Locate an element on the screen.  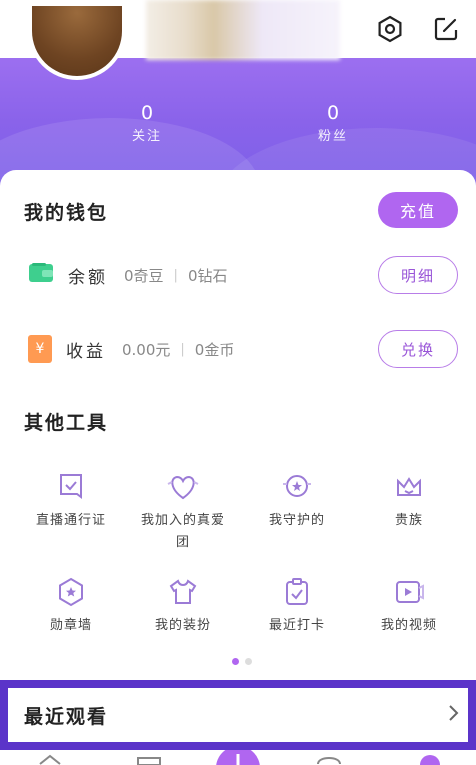
following-label: 关注 is located at coordinates (146, 136).